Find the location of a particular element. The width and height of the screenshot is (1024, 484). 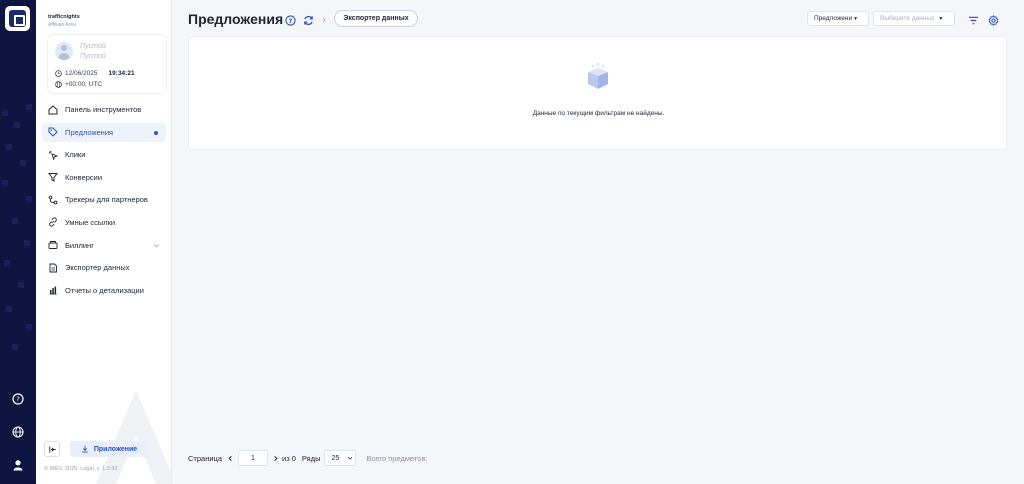

offers-select: Предложени ▼ is located at coordinates (838, 18).